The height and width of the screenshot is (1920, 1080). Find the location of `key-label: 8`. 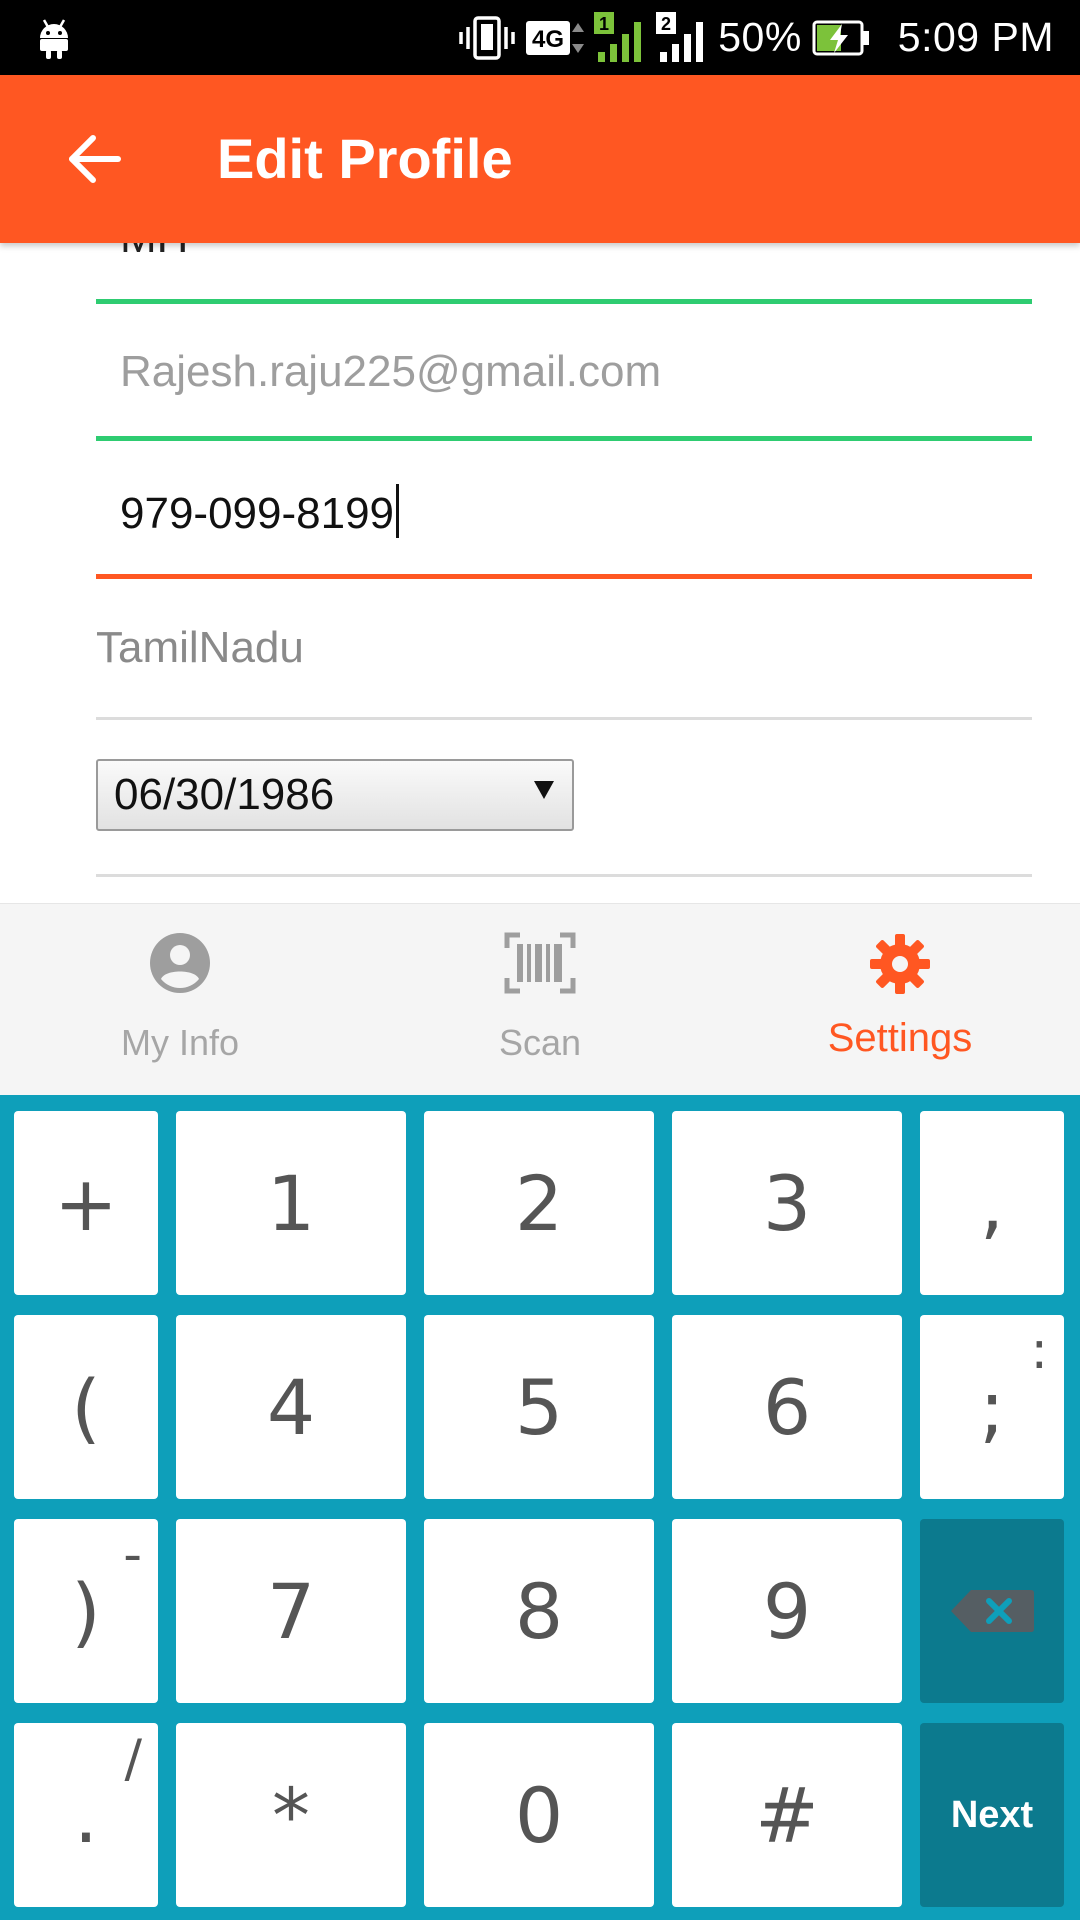

key-label: 8 is located at coordinates (539, 1611).